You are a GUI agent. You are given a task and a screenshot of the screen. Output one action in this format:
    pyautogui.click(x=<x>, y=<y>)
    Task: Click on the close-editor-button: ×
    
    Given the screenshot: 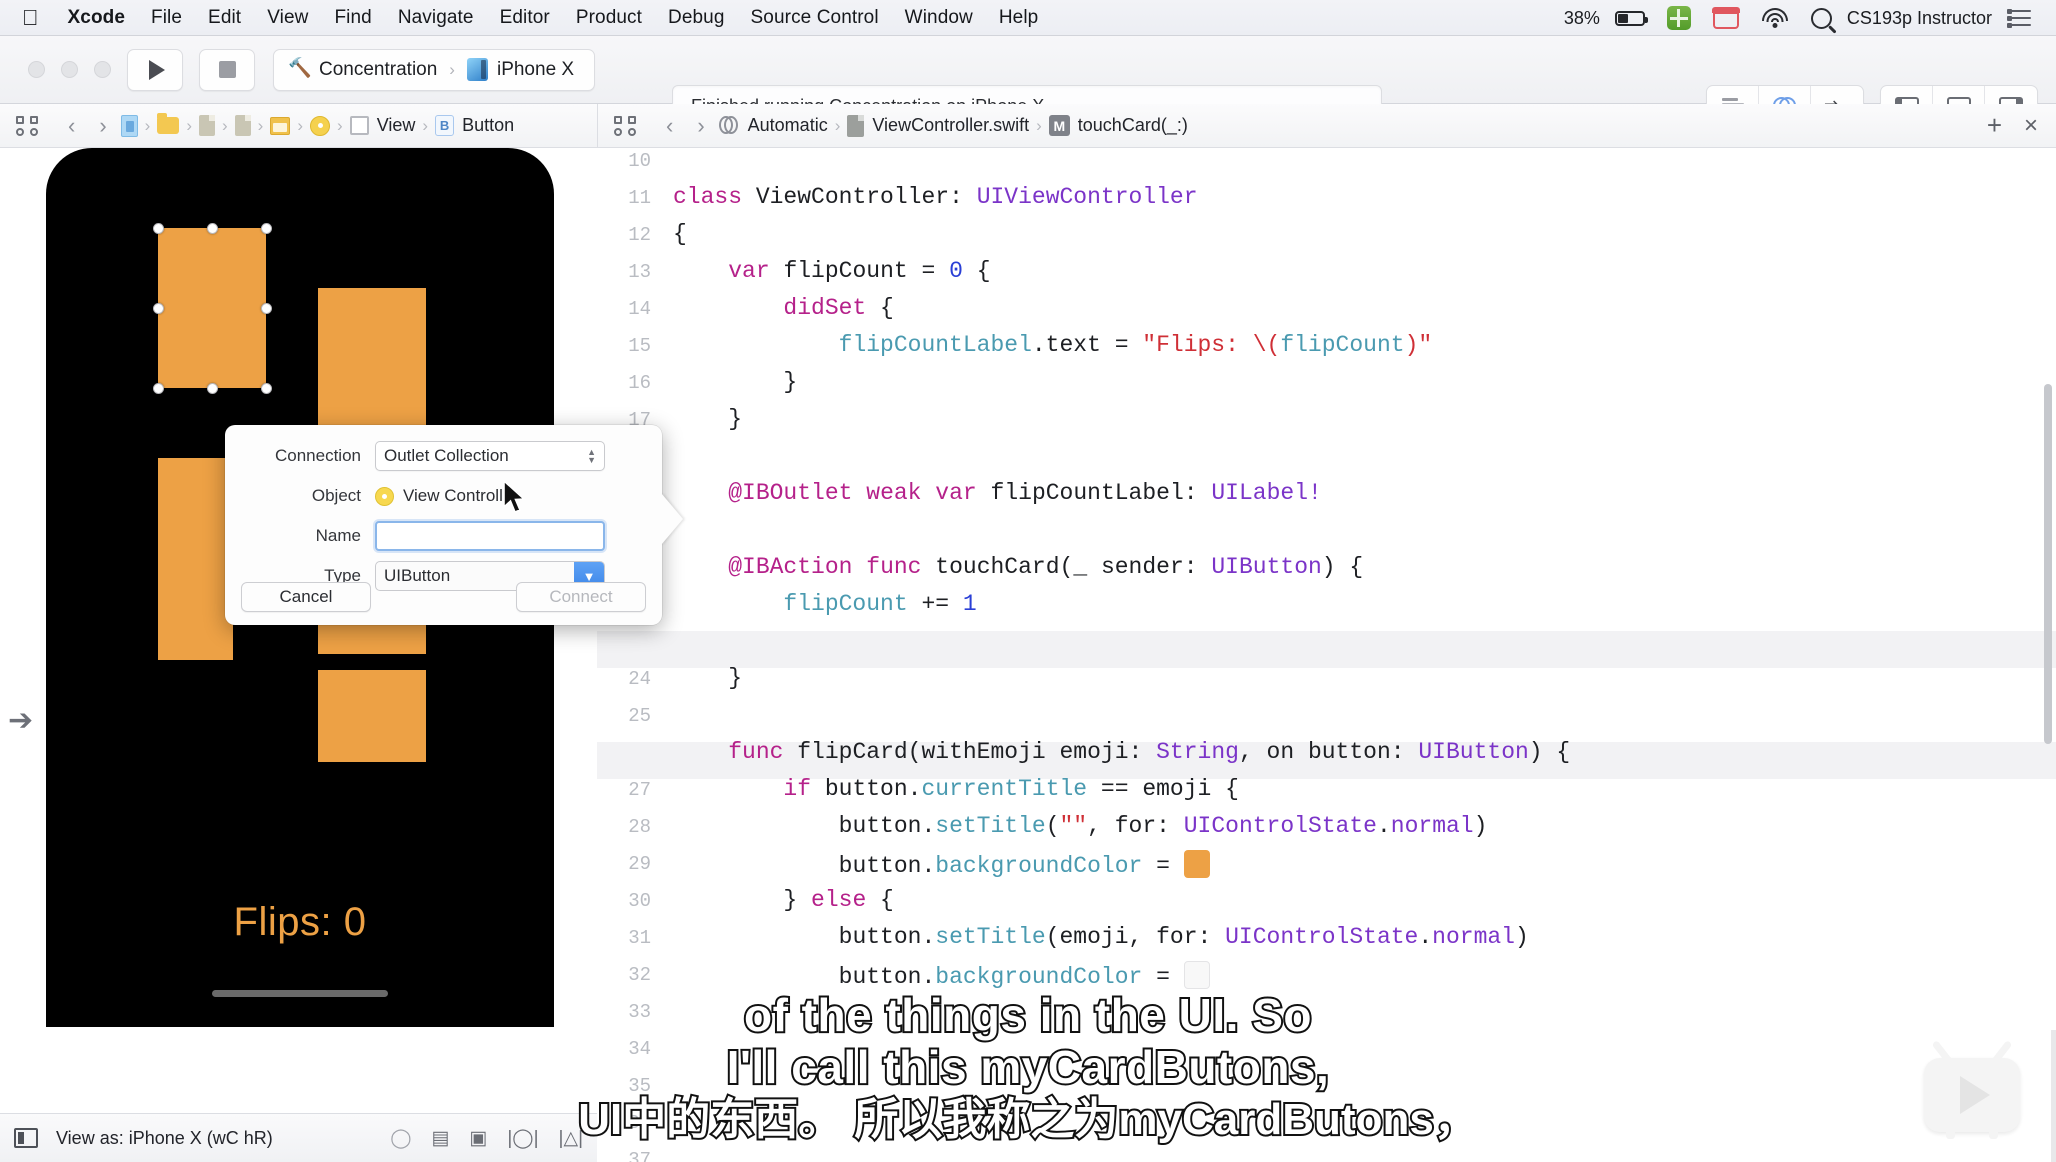 What is the action you would take?
    pyautogui.click(x=2031, y=126)
    